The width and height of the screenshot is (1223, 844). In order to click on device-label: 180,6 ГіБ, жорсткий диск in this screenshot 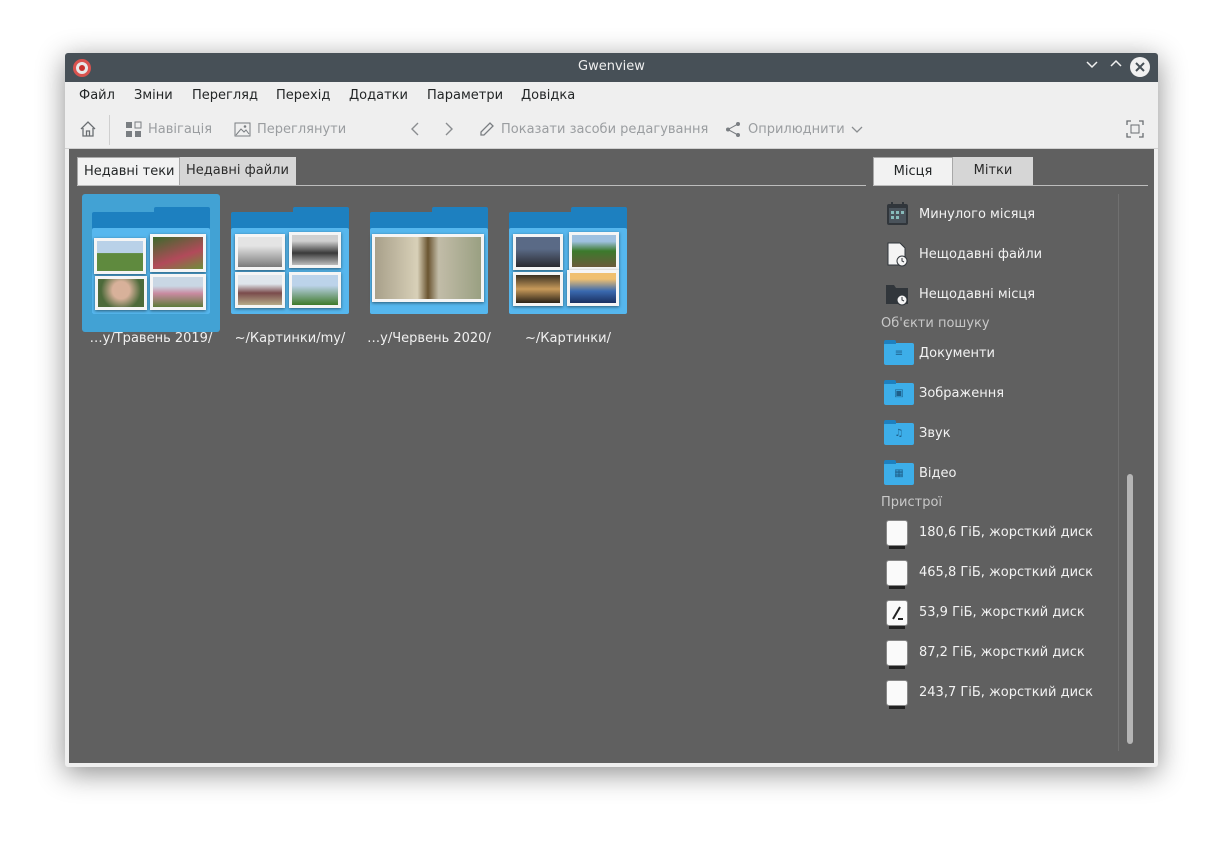, I will do `click(1006, 532)`.